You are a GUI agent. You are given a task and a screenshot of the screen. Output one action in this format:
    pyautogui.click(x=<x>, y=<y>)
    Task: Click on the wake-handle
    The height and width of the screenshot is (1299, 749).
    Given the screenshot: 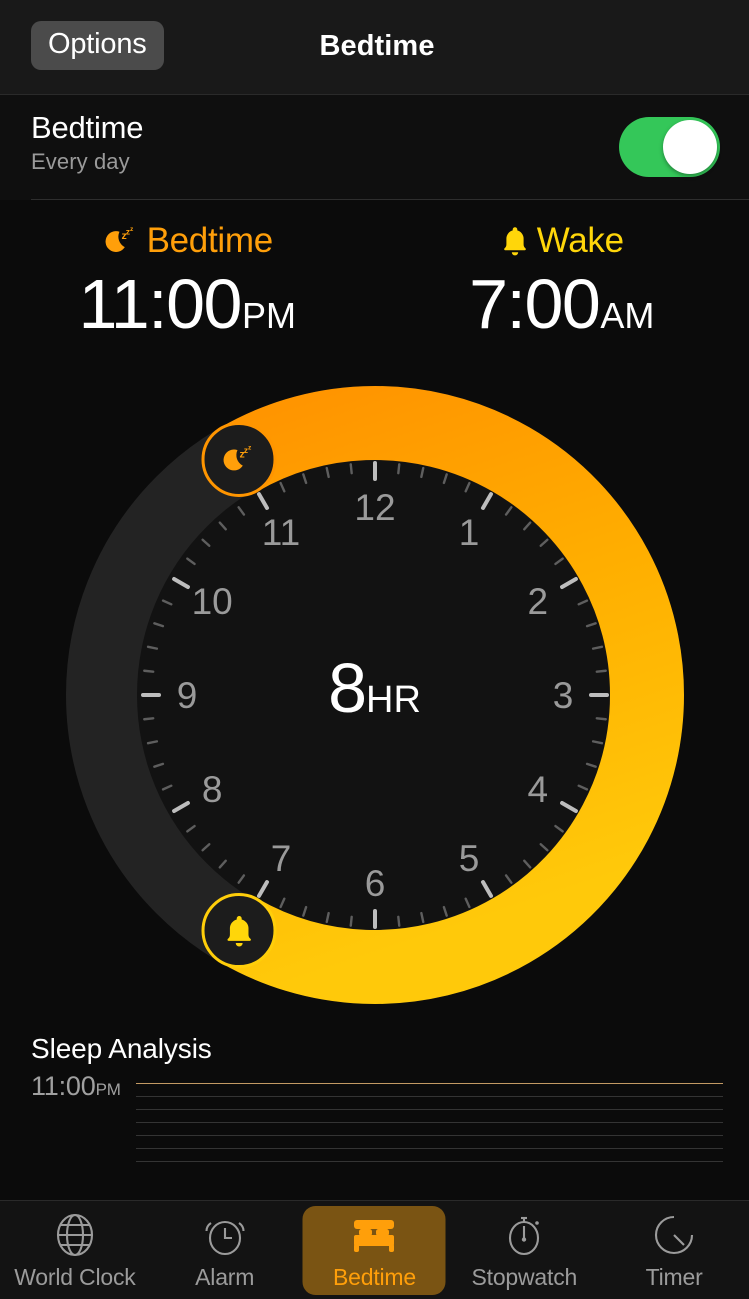 What is the action you would take?
    pyautogui.click(x=238, y=931)
    